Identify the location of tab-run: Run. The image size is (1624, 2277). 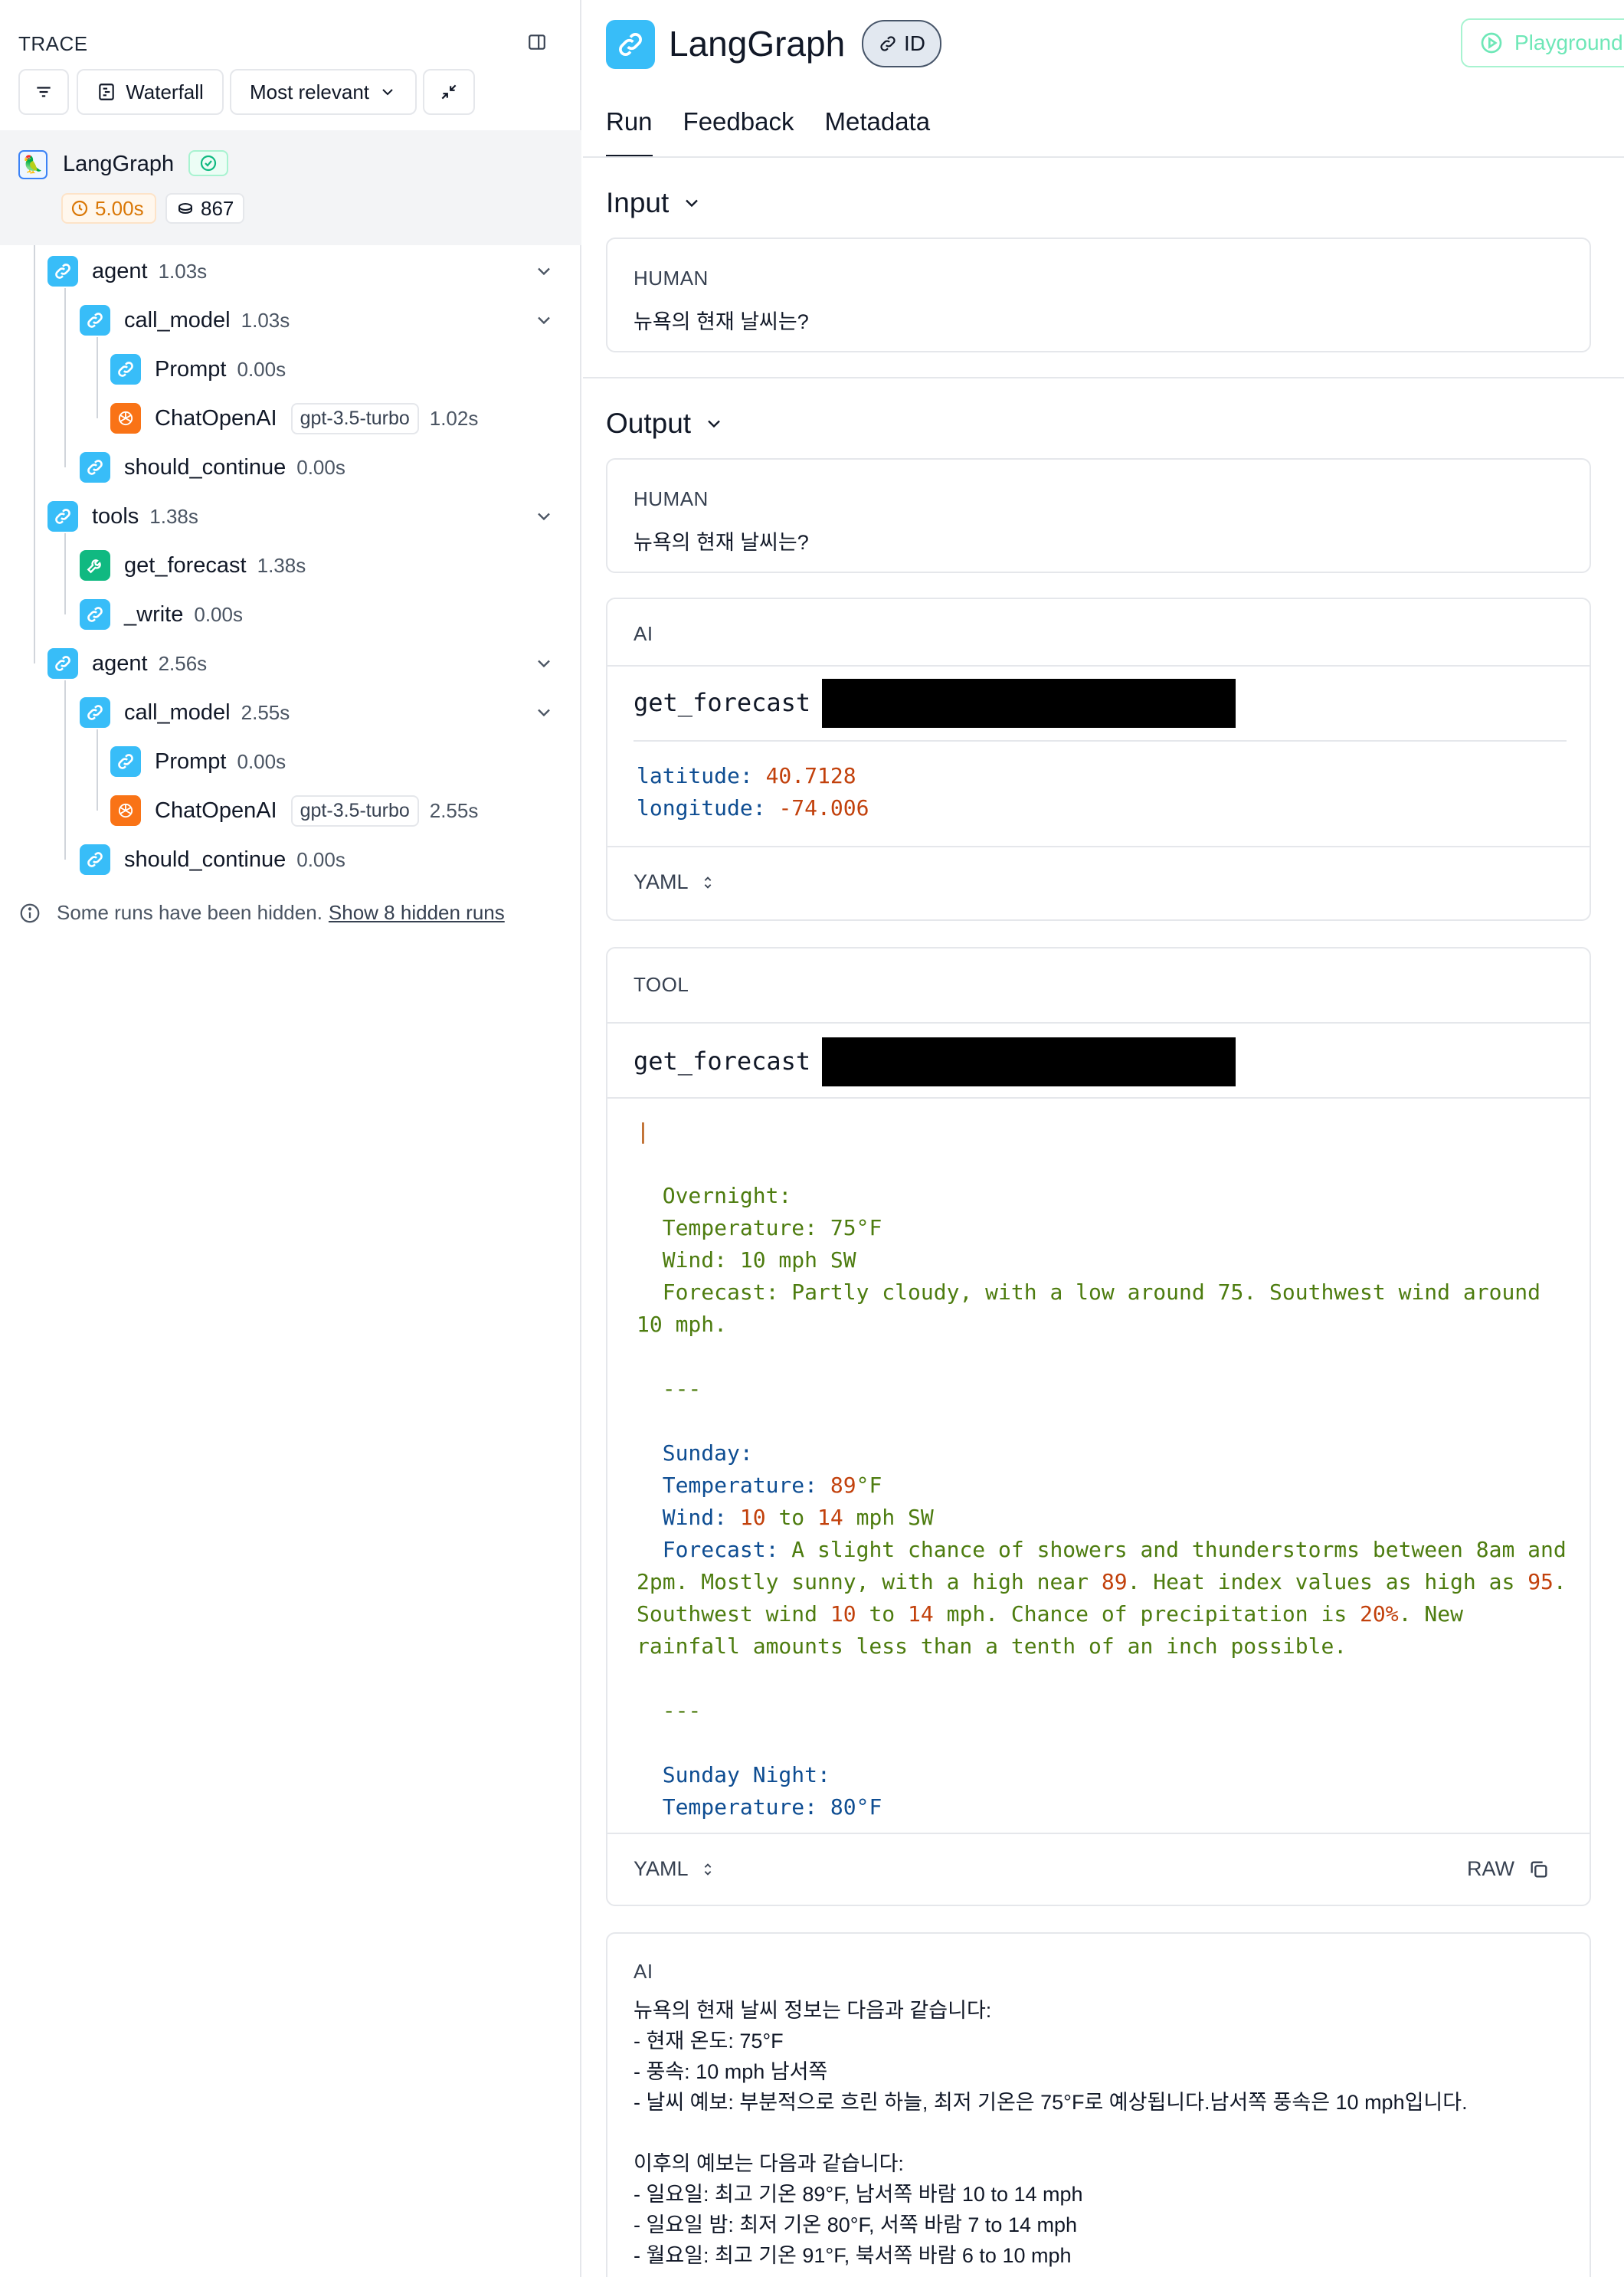
(630, 132).